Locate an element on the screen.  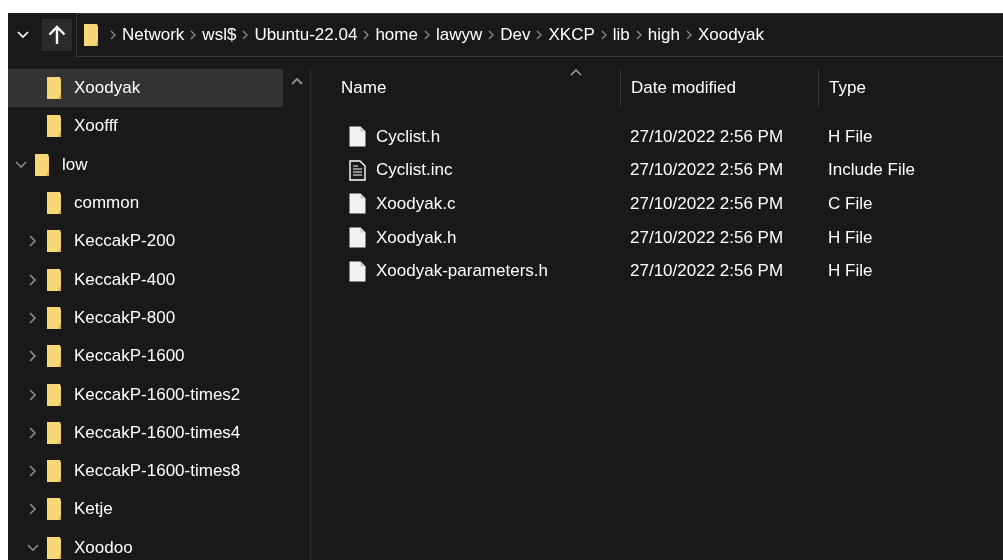
tree-item: Xoodyak is located at coordinates (145, 88).